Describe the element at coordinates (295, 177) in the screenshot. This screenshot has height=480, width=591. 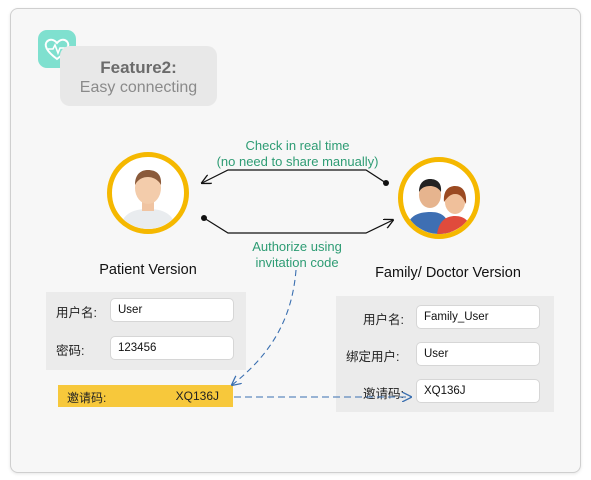
I see `realtime-arrow` at that location.